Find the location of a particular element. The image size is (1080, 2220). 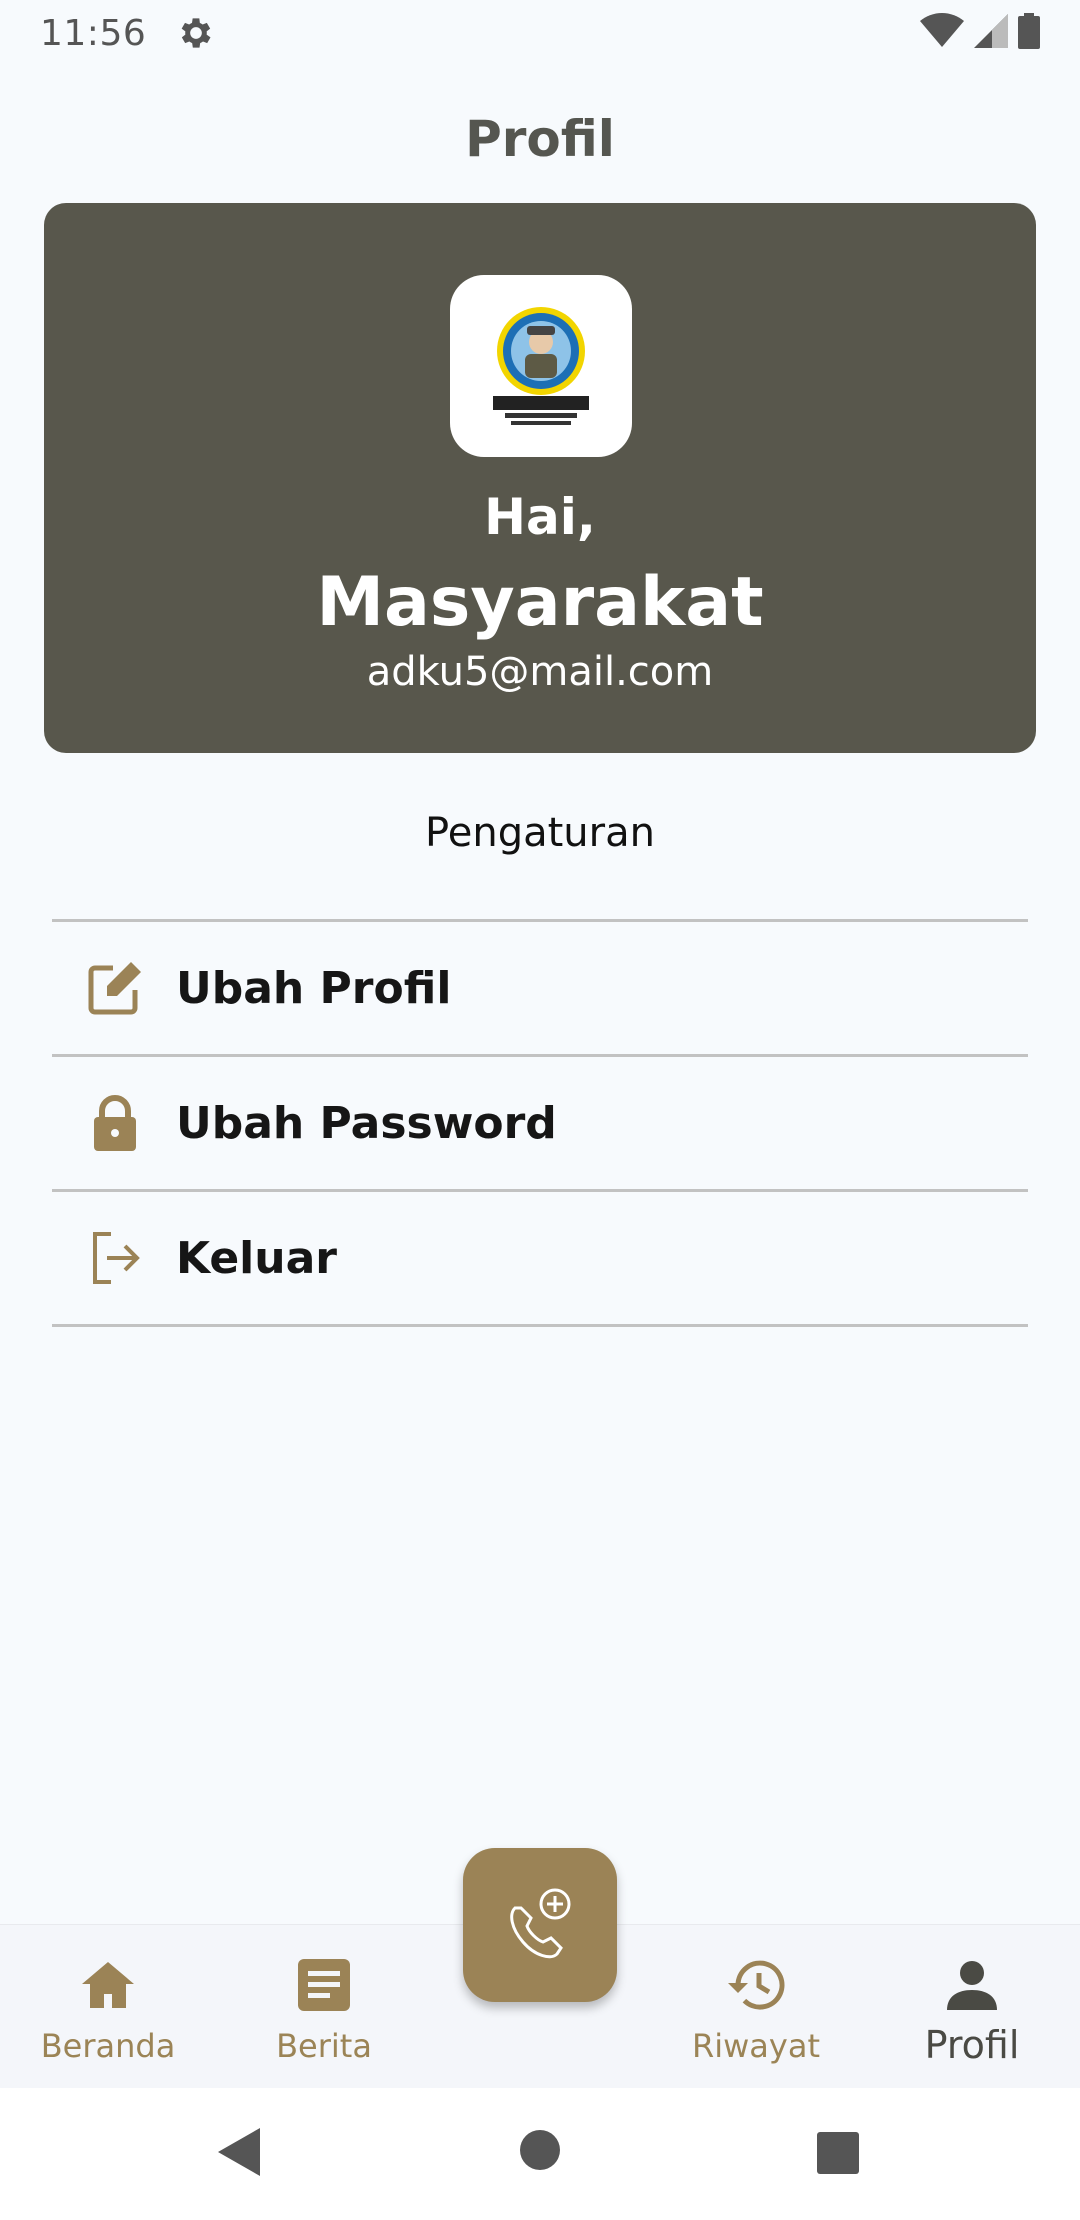

wifi-icon is located at coordinates (942, 33).